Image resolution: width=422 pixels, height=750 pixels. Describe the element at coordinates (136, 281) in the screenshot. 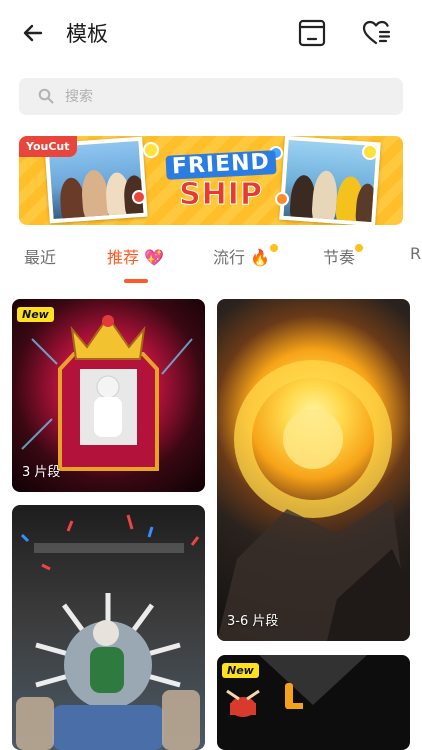

I see `active-tab-indicator` at that location.